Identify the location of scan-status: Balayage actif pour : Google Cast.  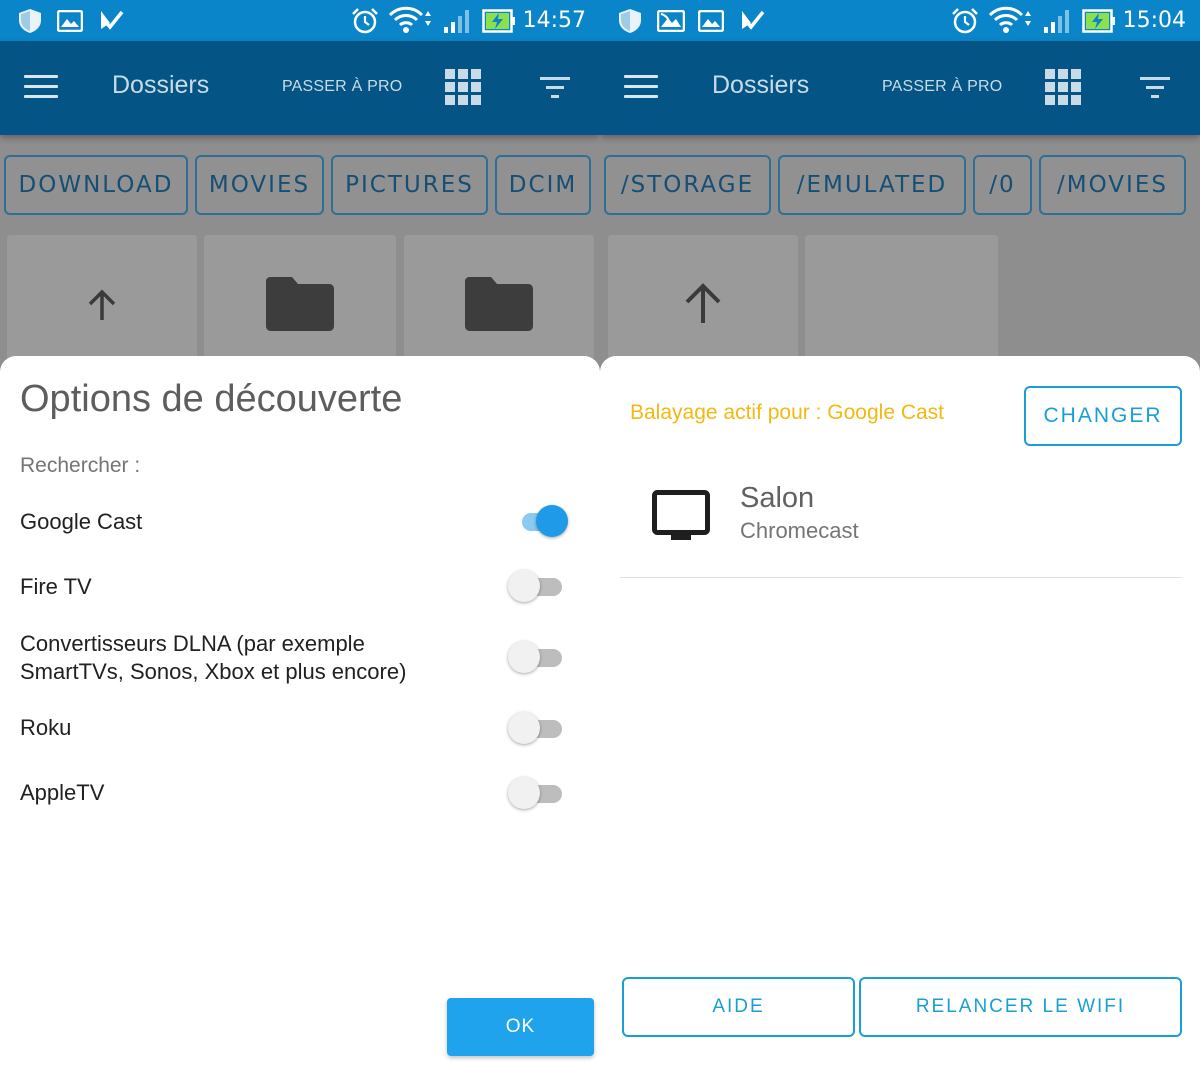
(787, 412).